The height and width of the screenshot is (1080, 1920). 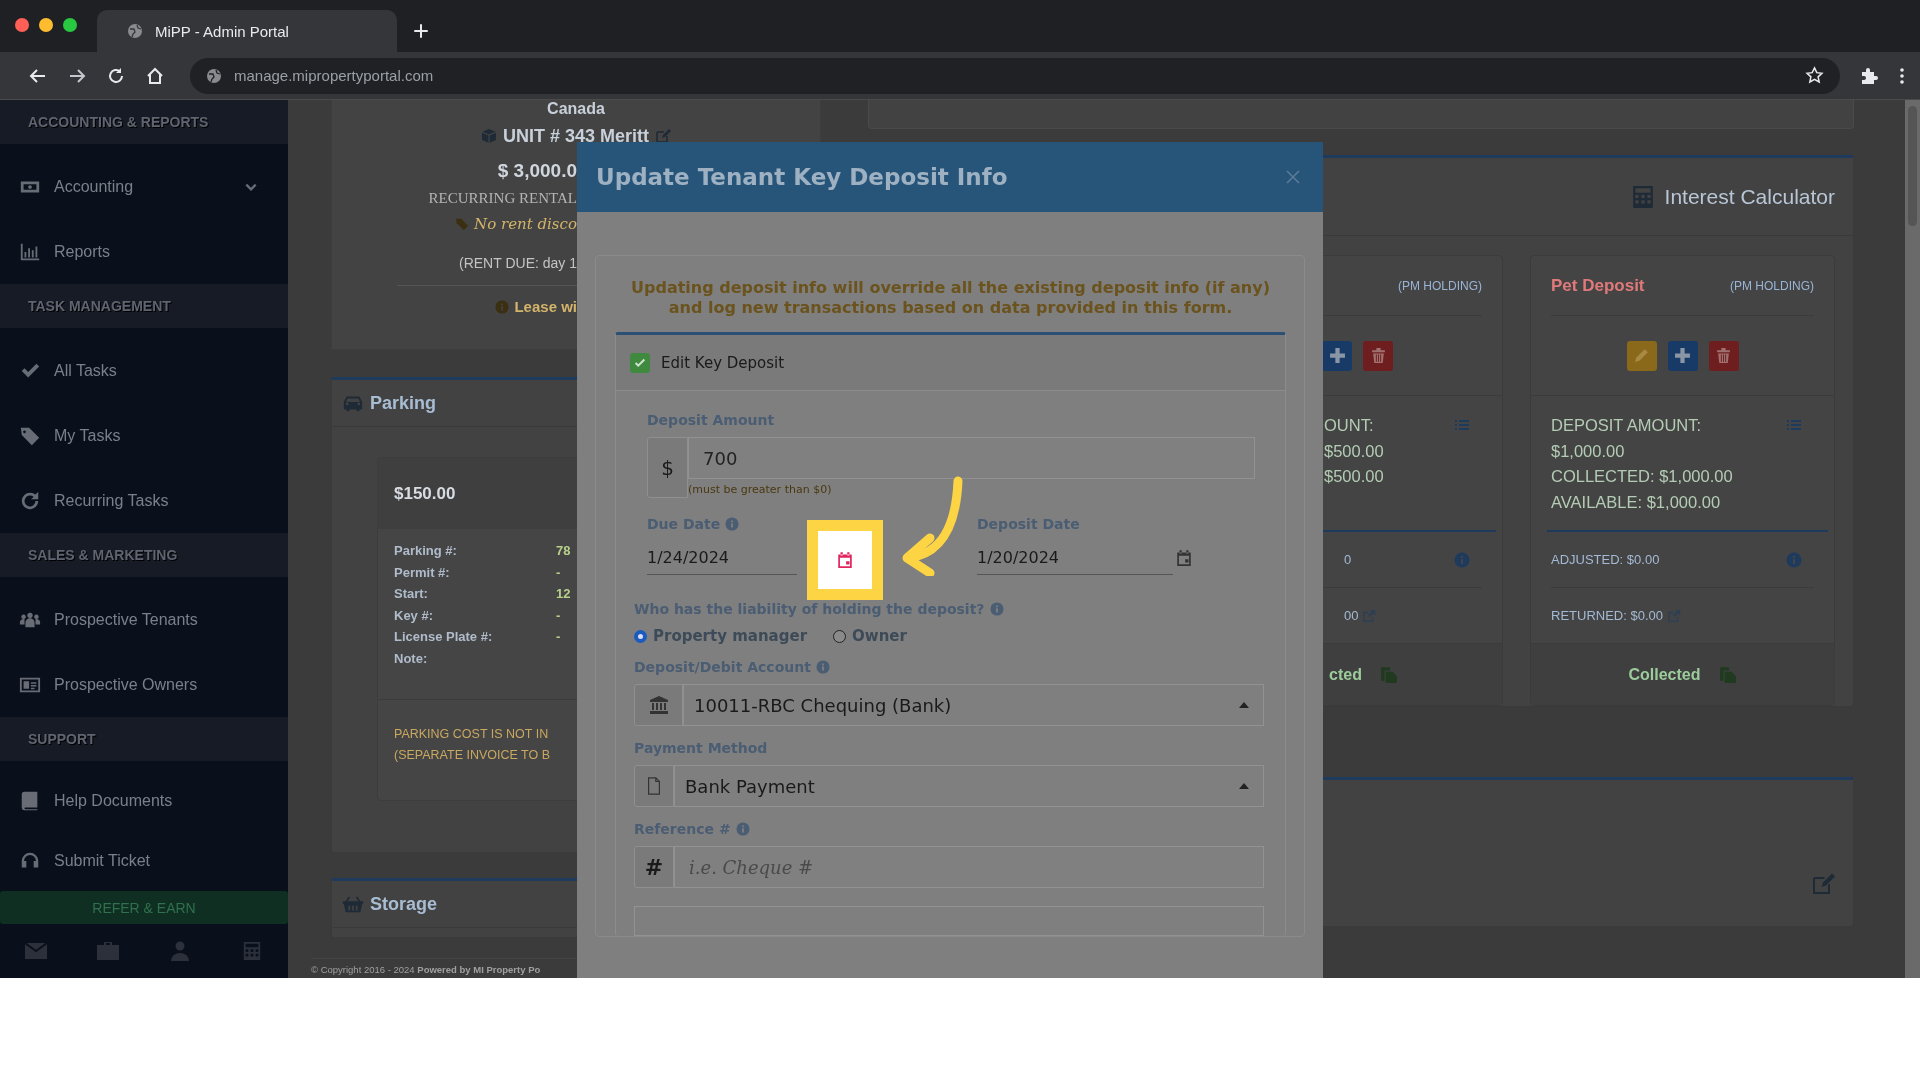 I want to click on edit-checkbox, so click(x=640, y=362).